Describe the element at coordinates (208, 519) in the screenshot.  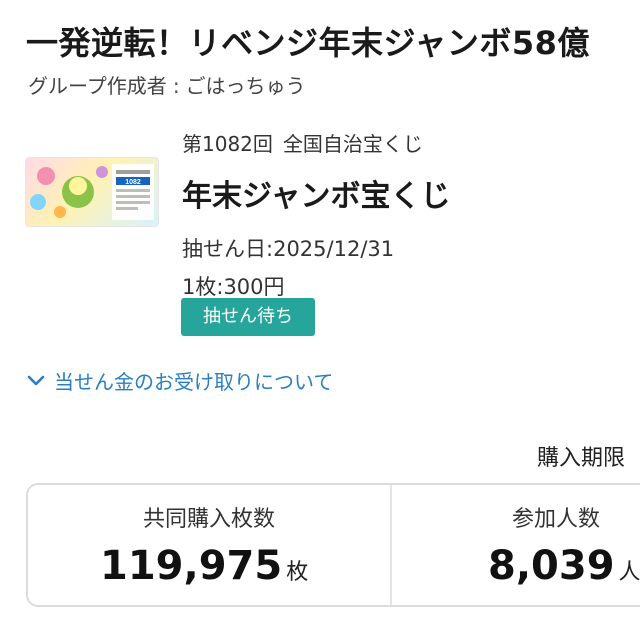
I see `tickets-label: 共同購入枚数` at that location.